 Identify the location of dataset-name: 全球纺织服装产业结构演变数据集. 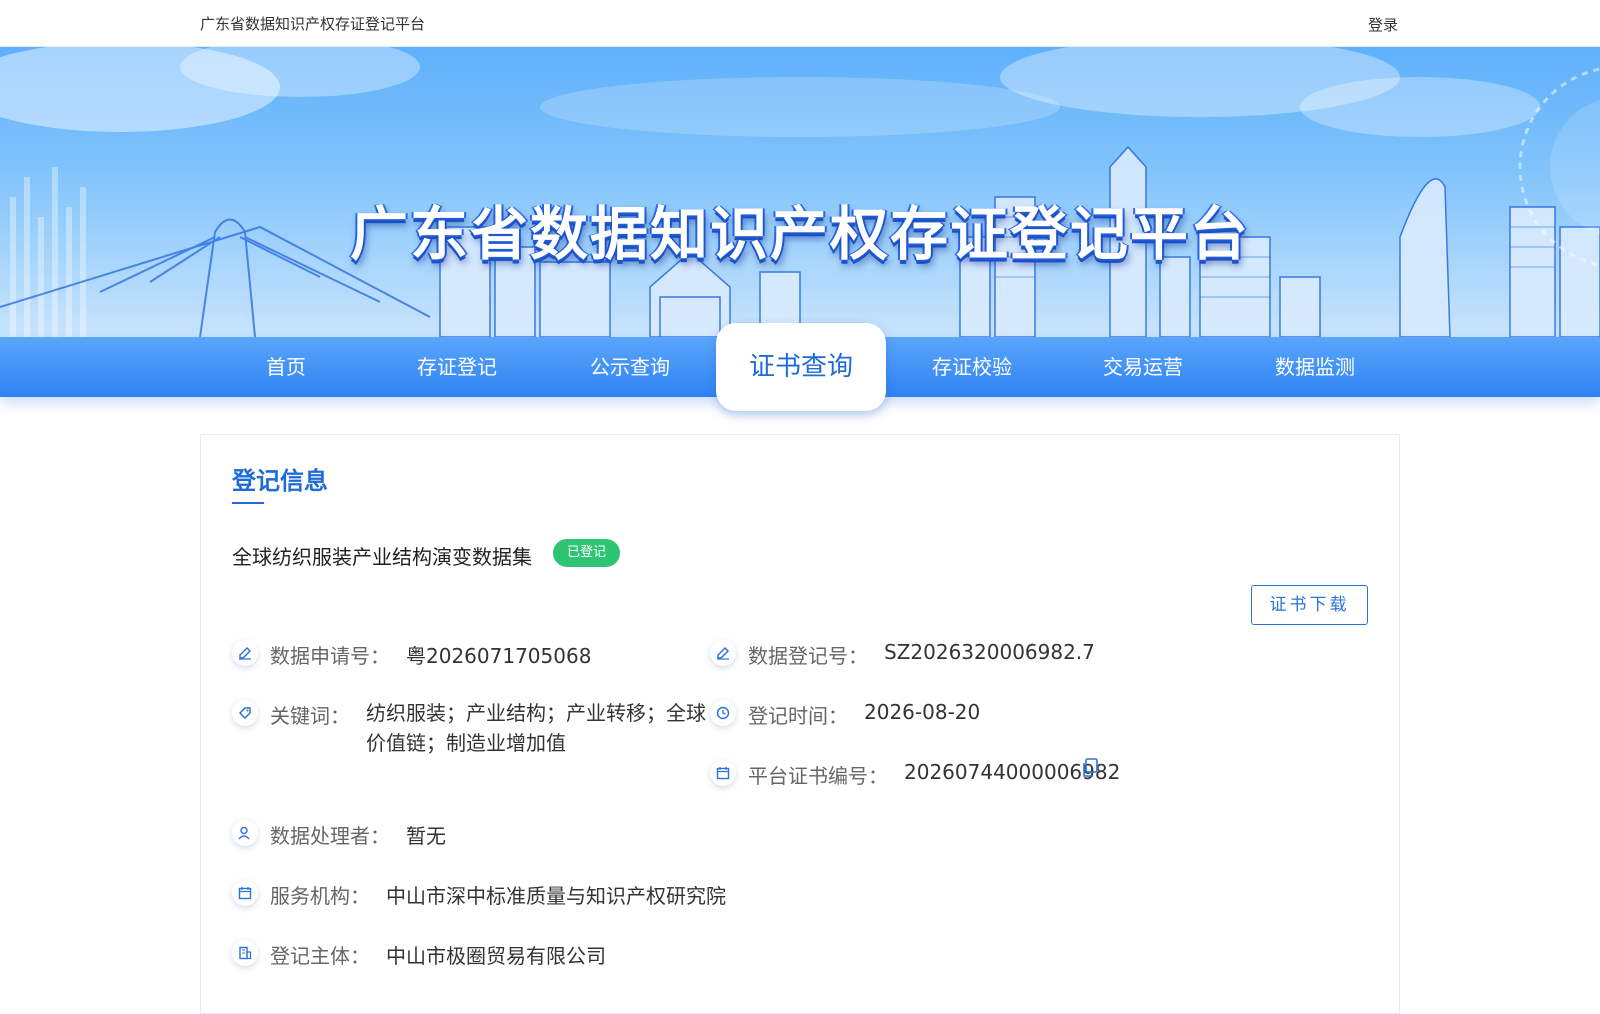
(381, 554).